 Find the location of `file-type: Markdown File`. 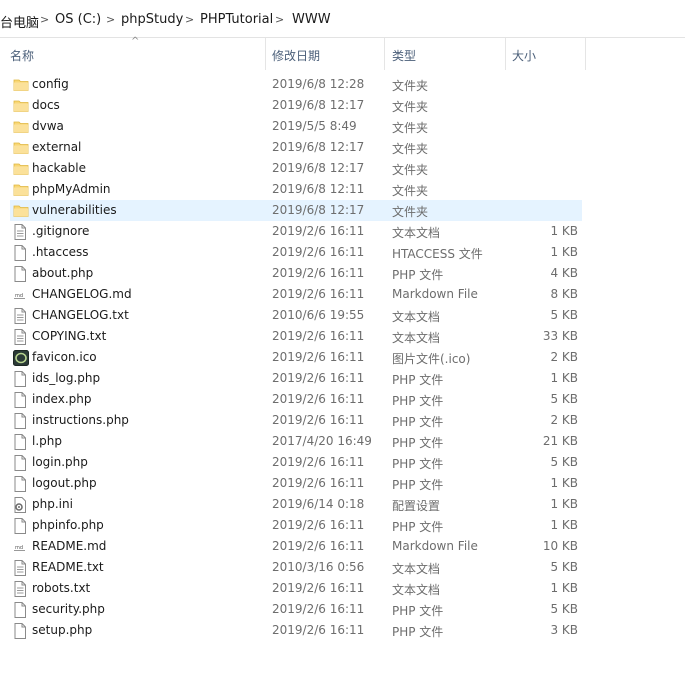

file-type: Markdown File is located at coordinates (435, 546).